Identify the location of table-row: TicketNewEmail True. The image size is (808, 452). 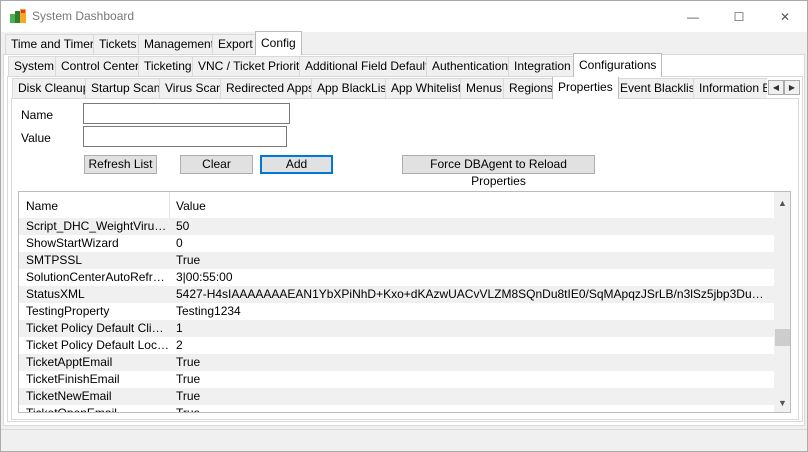
(396, 396).